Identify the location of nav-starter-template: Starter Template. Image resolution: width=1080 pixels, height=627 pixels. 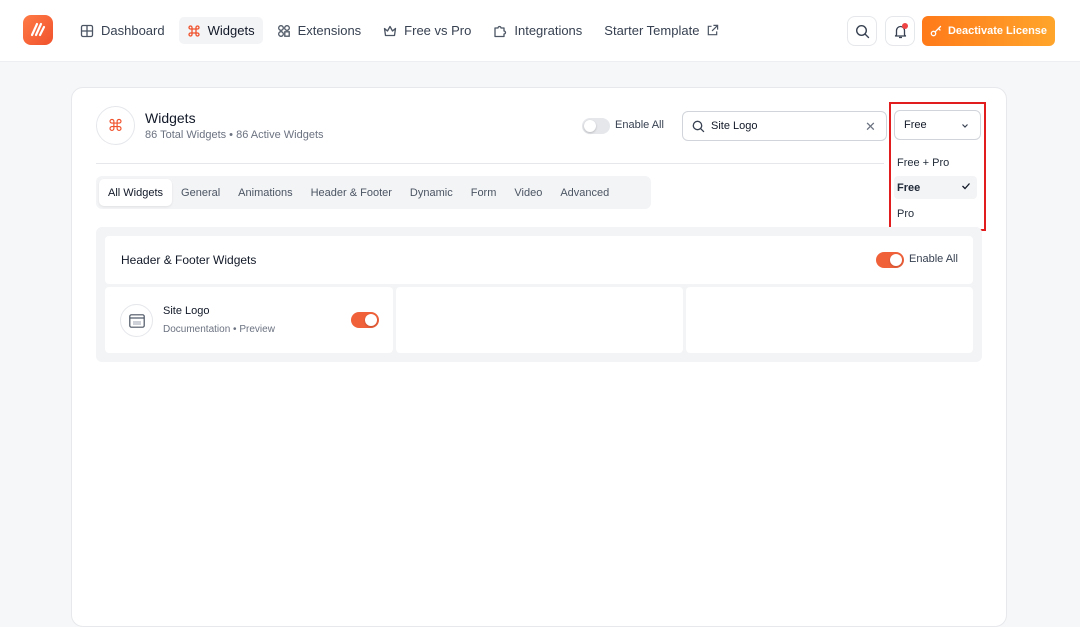
(661, 30).